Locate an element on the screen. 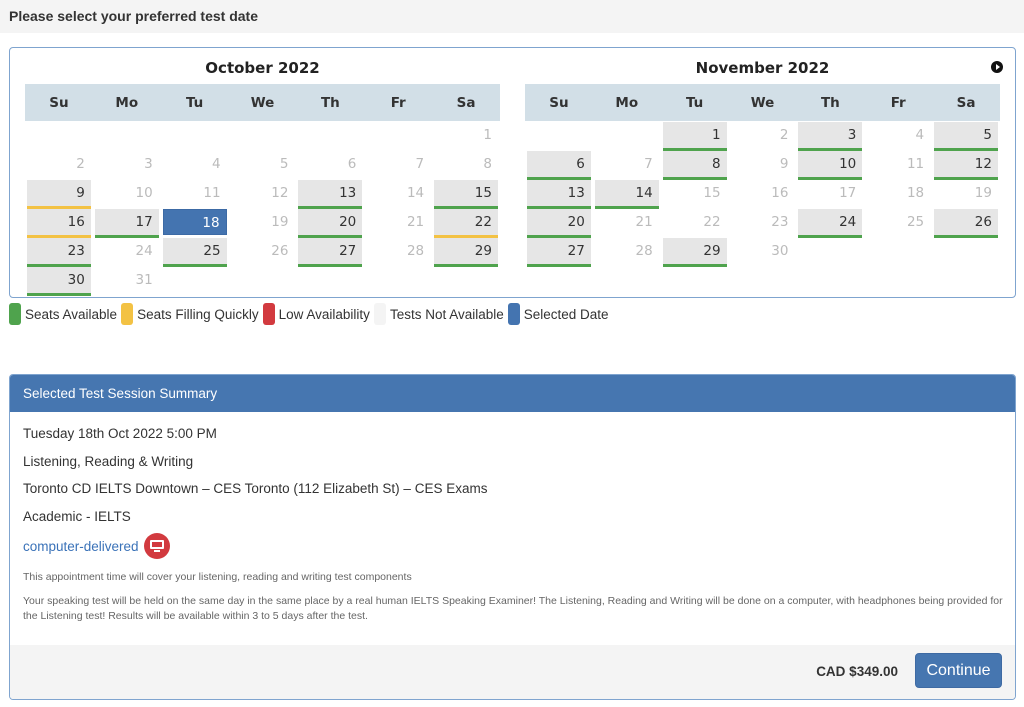 This screenshot has height=707, width=1024. day-cell-unavailable: 11 is located at coordinates (212, 193).